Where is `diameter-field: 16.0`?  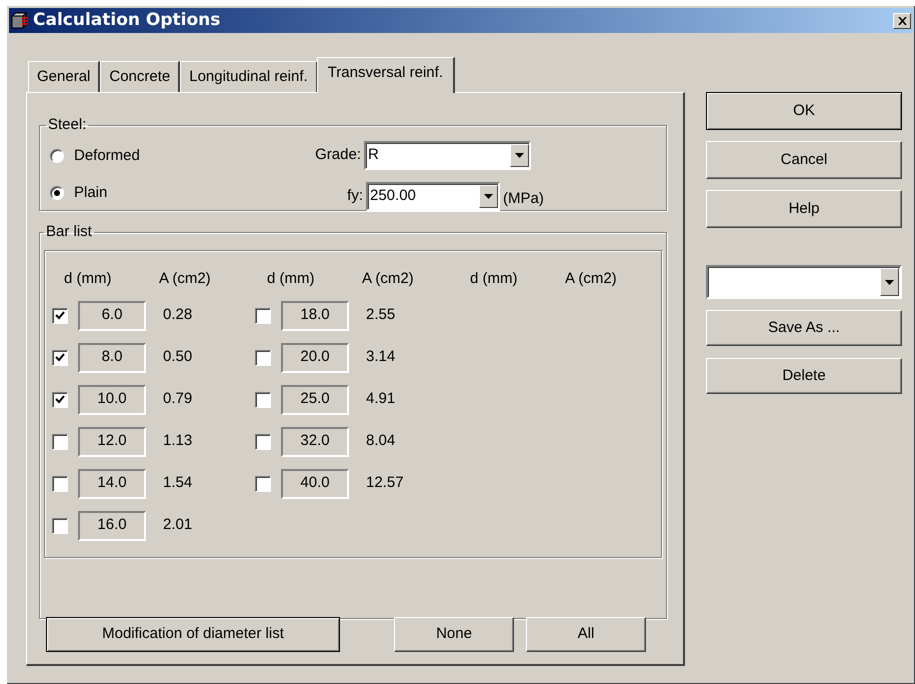 diameter-field: 16.0 is located at coordinates (112, 525).